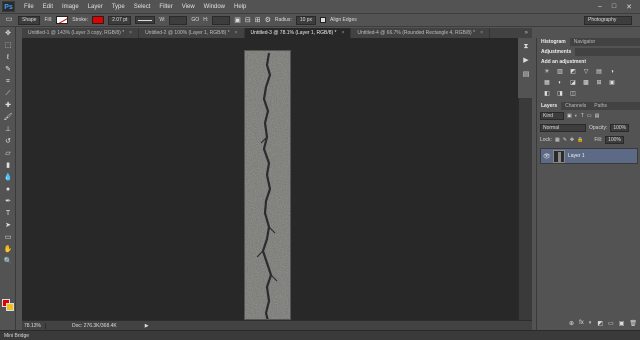 The width and height of the screenshot is (640, 340). Describe the element at coordinates (589, 116) in the screenshot. I see `filter-shape-icon: ▭` at that location.